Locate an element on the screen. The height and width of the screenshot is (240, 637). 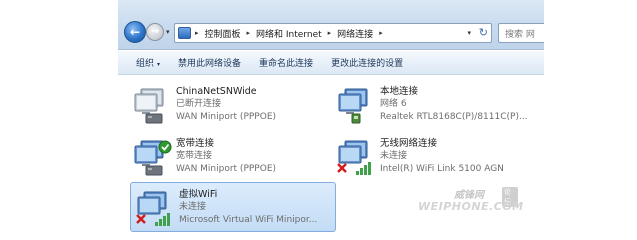
disable-device-button: 禁用此网络设备 is located at coordinates (209, 62).